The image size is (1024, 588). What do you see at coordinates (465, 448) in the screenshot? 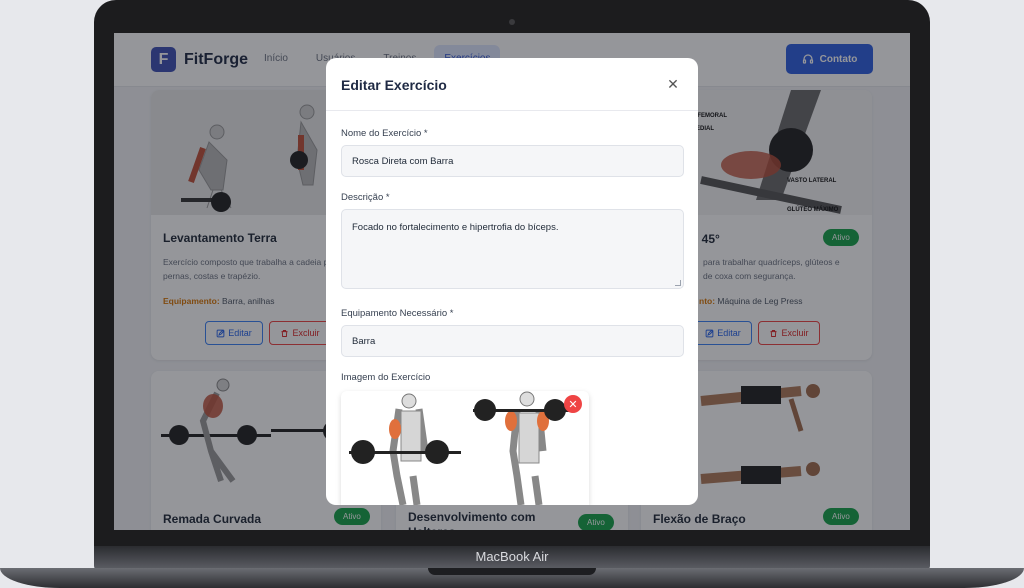
I see `exercise-image-preview` at bounding box center [465, 448].